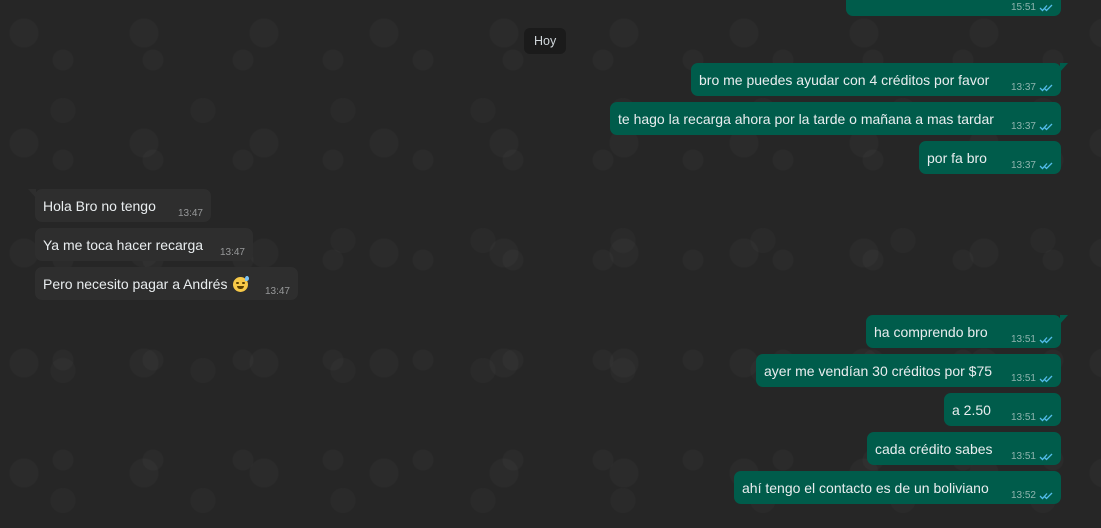  Describe the element at coordinates (1002, 409) in the screenshot. I see `message-bubble-outgoing: a 2.50 13:51` at that location.